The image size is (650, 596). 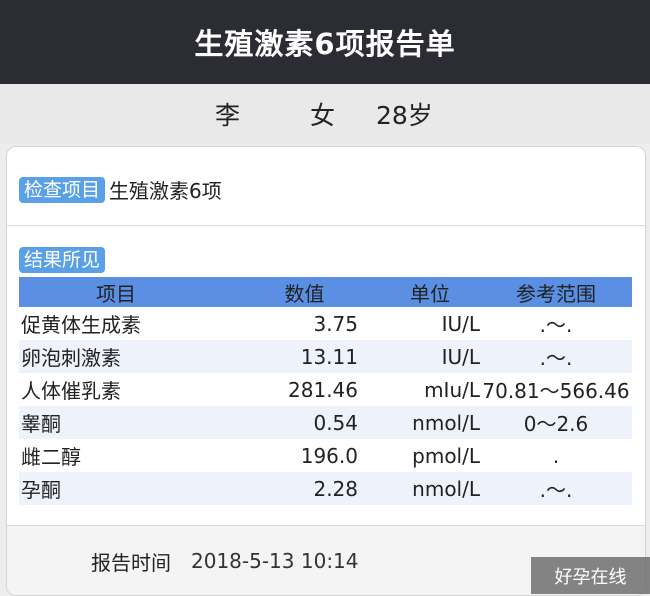 I want to click on table-row: 促黄体生成素 3.75 IU/L .～., so click(x=325, y=323).